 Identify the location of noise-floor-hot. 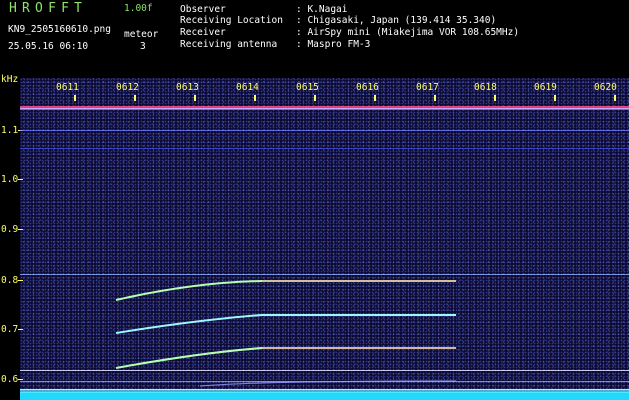
(324, 391).